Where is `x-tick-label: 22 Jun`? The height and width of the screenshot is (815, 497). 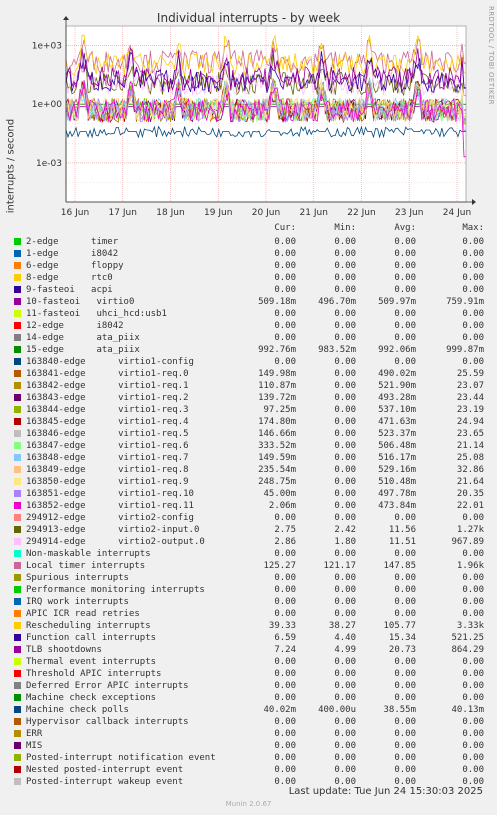
x-tick-label: 22 Jun is located at coordinates (361, 213).